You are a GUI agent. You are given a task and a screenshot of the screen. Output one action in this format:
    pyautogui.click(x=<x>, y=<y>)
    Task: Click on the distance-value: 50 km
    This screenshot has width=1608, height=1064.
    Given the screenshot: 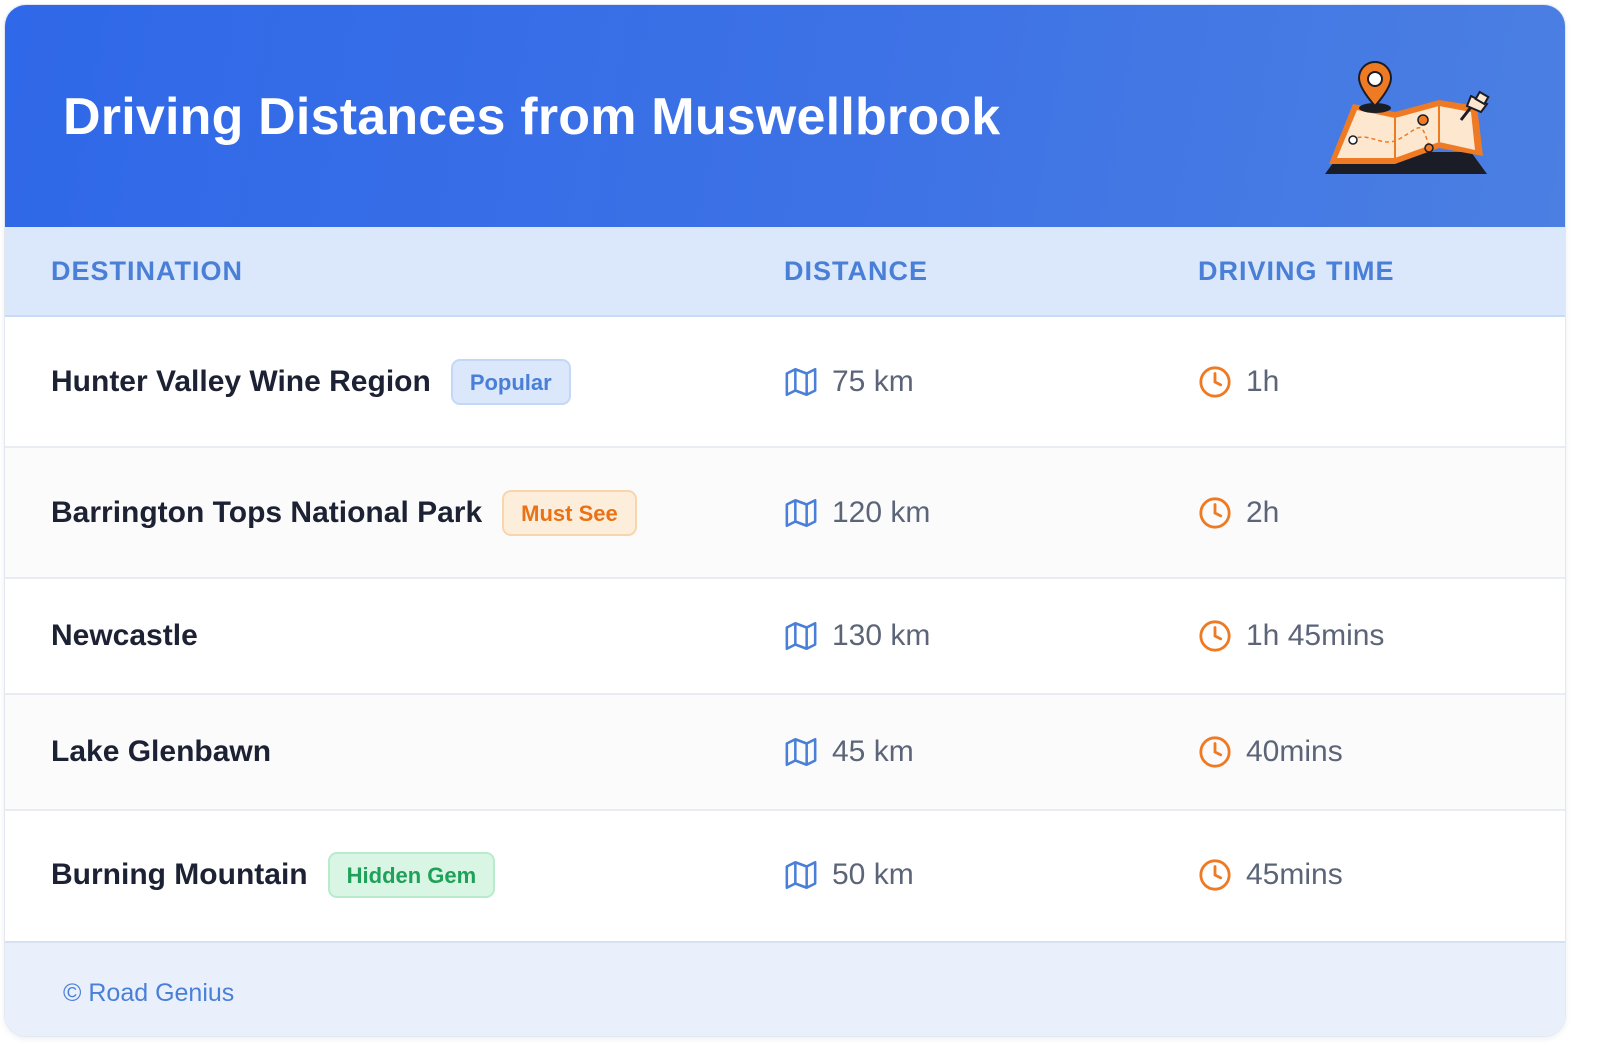 What is the action you would take?
    pyautogui.click(x=873, y=874)
    